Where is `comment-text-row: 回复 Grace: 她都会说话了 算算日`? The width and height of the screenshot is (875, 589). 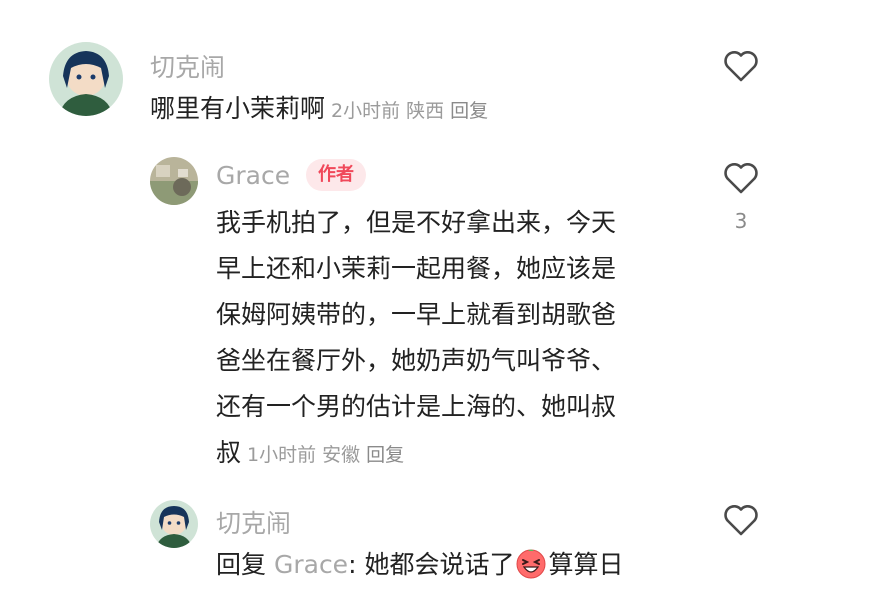
comment-text-row: 回复 Grace: 她都会说话了 算算日 is located at coordinates (419, 565).